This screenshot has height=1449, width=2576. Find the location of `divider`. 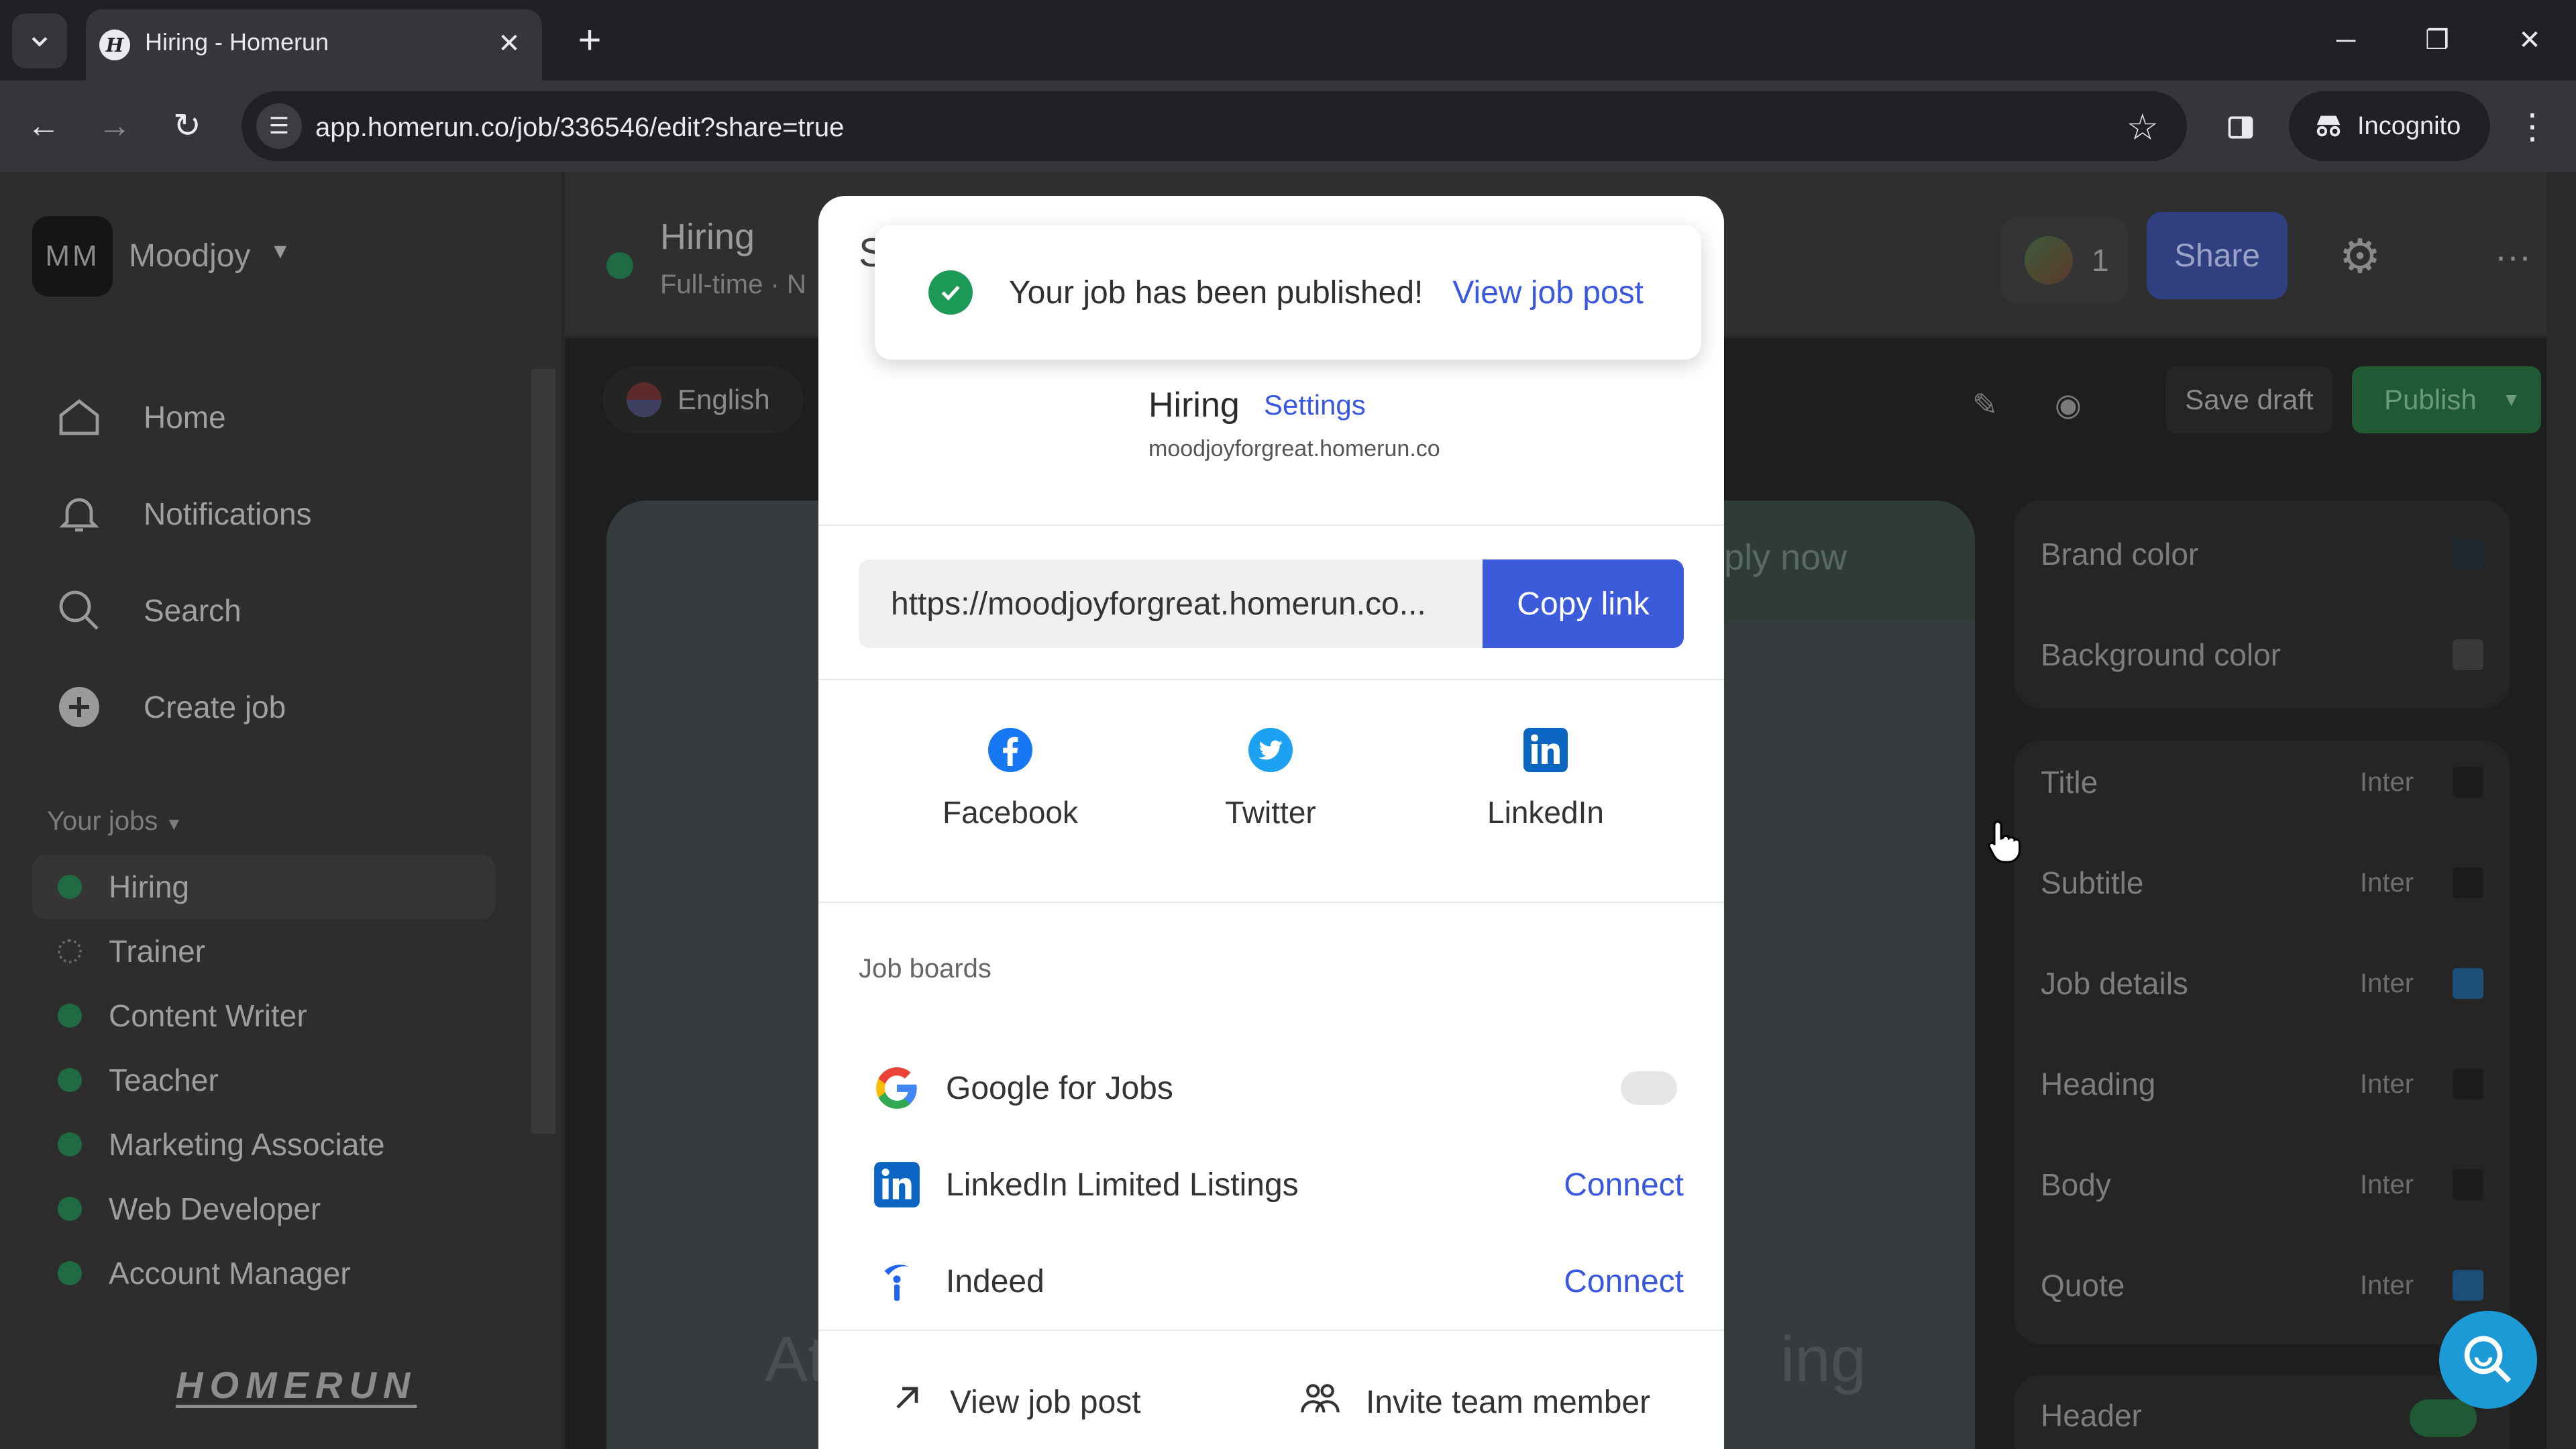

divider is located at coordinates (1271, 525).